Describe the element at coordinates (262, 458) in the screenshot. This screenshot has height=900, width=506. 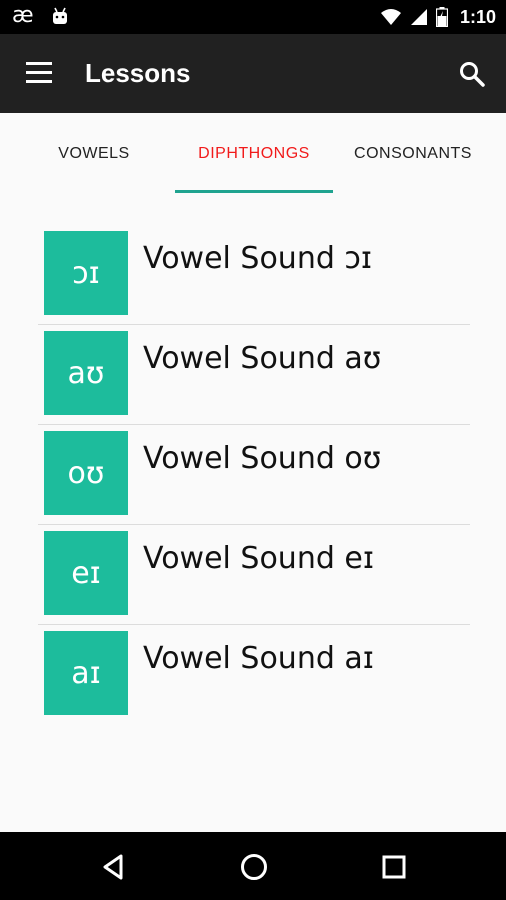
I see `lesson-title: Vowel Sound oʊ` at that location.